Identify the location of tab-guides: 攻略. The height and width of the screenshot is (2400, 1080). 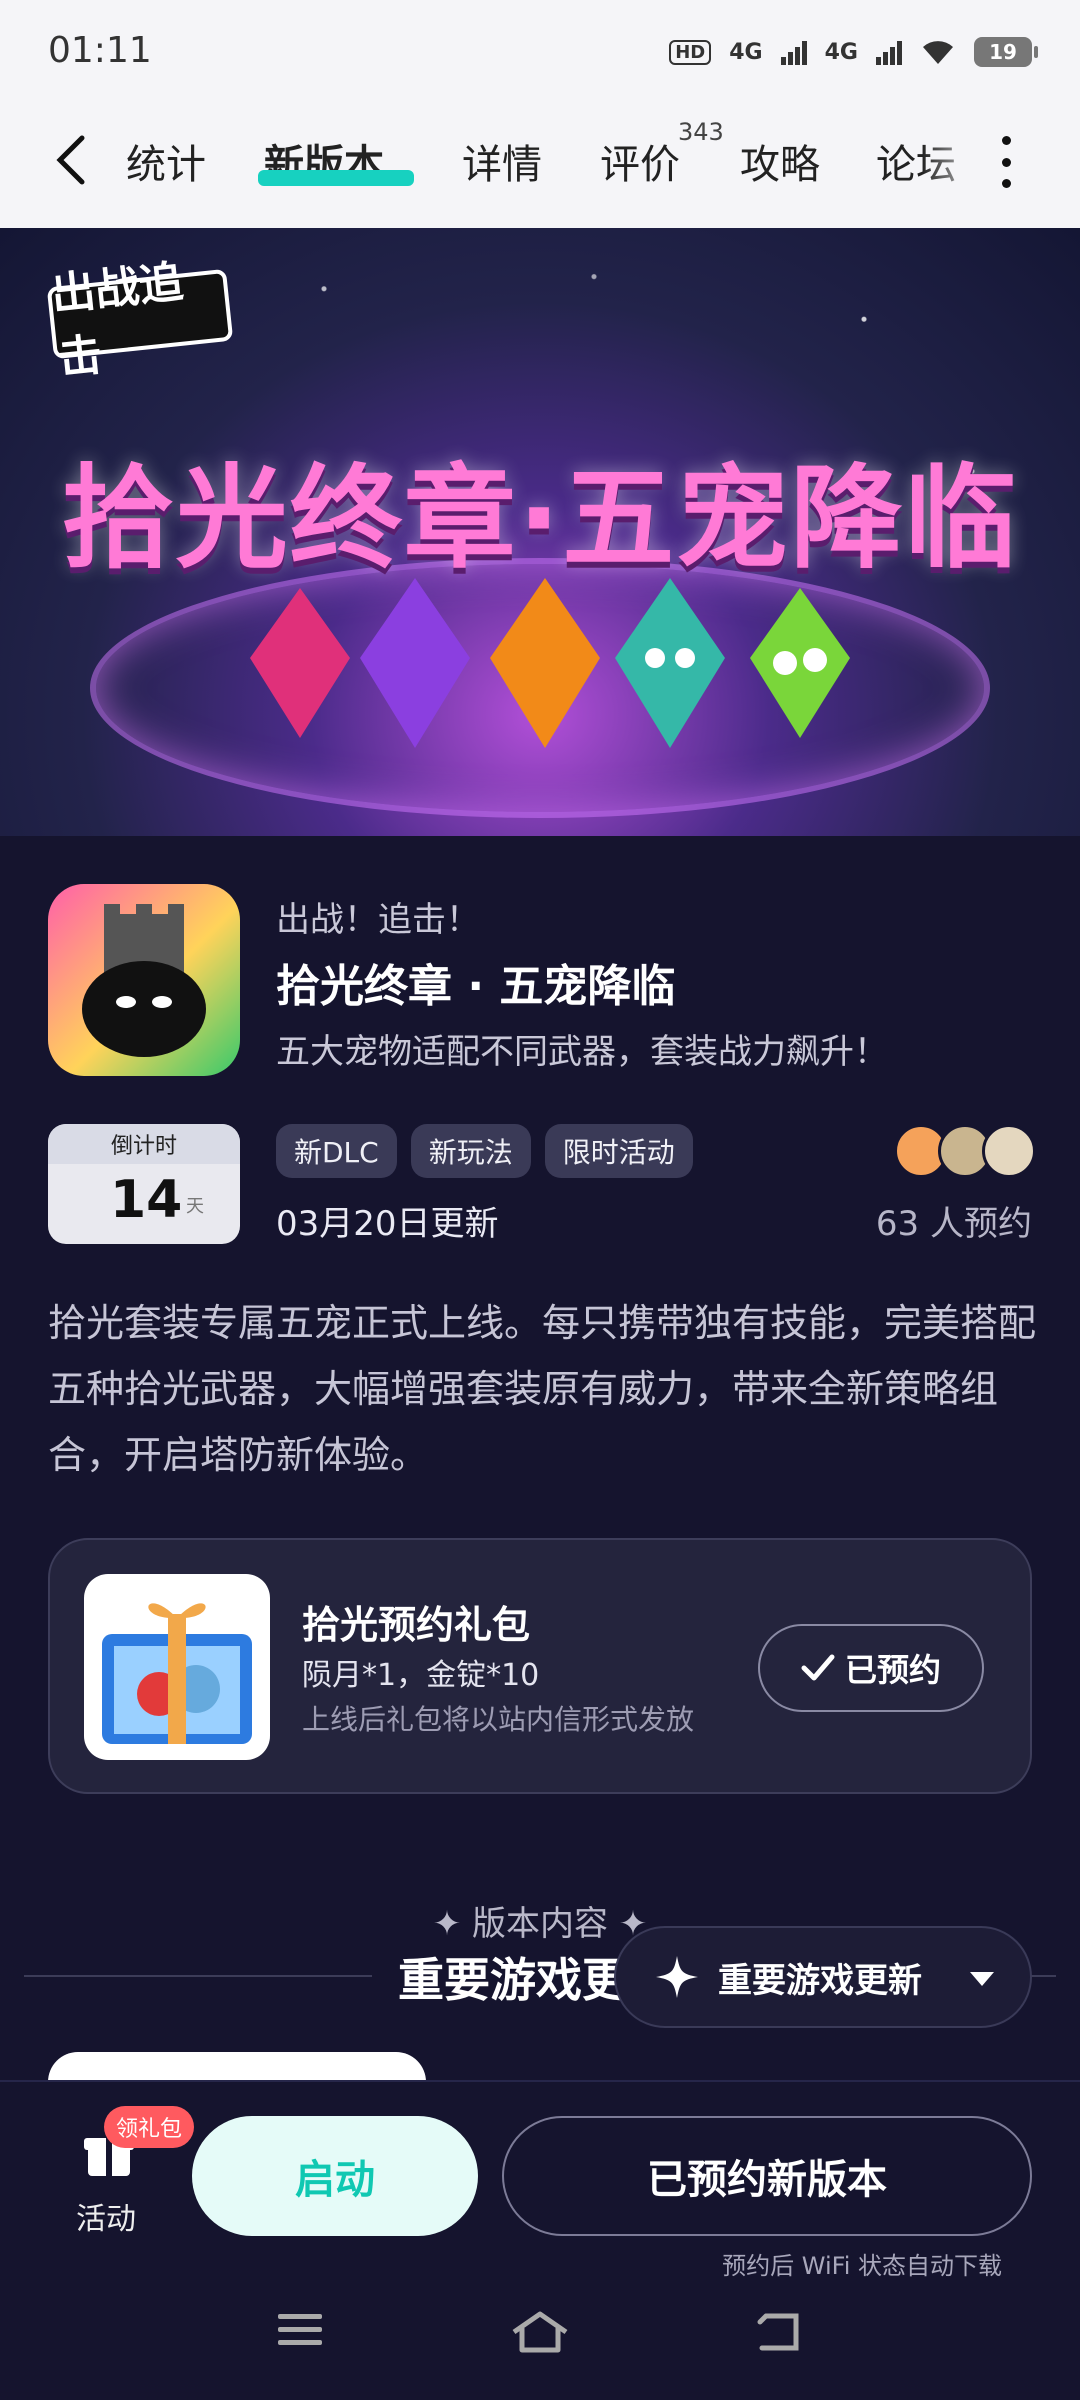
(780, 161).